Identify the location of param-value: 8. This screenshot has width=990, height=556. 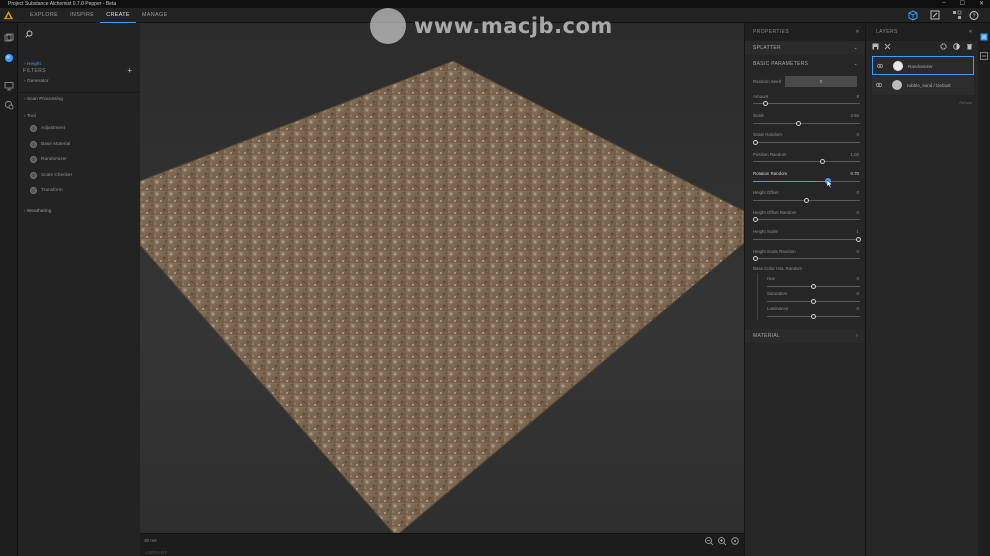
(857, 96).